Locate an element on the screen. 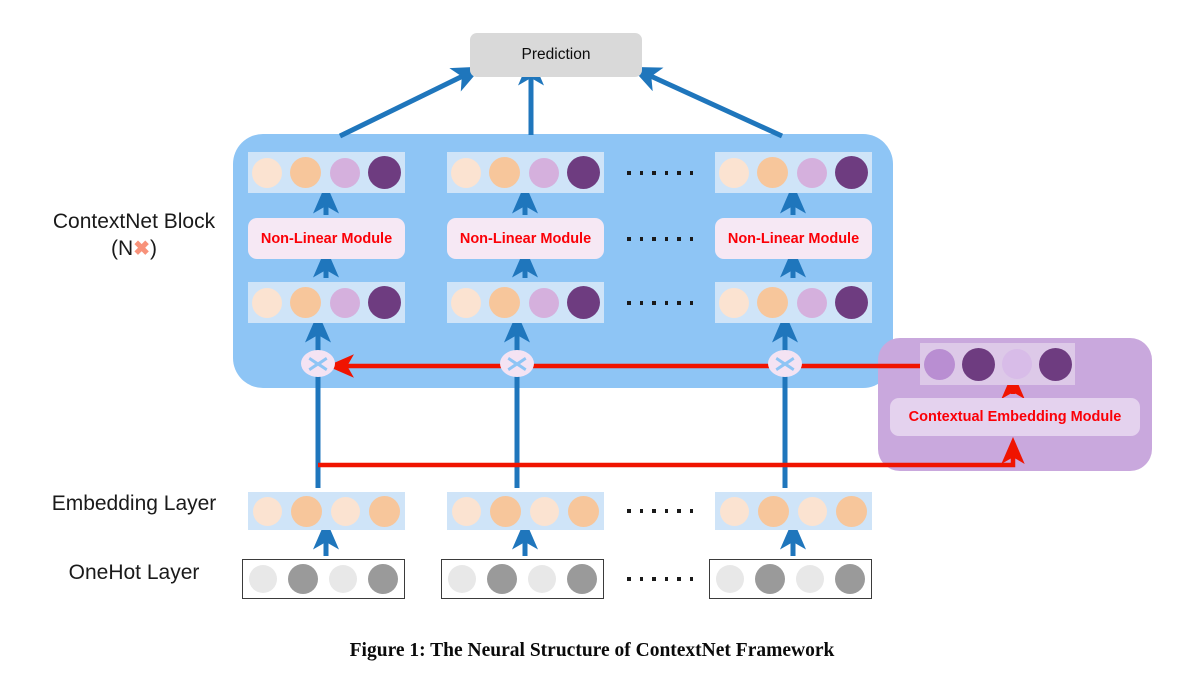 The image size is (1184, 688). arrows-to-prediction is located at coordinates (561, 97).